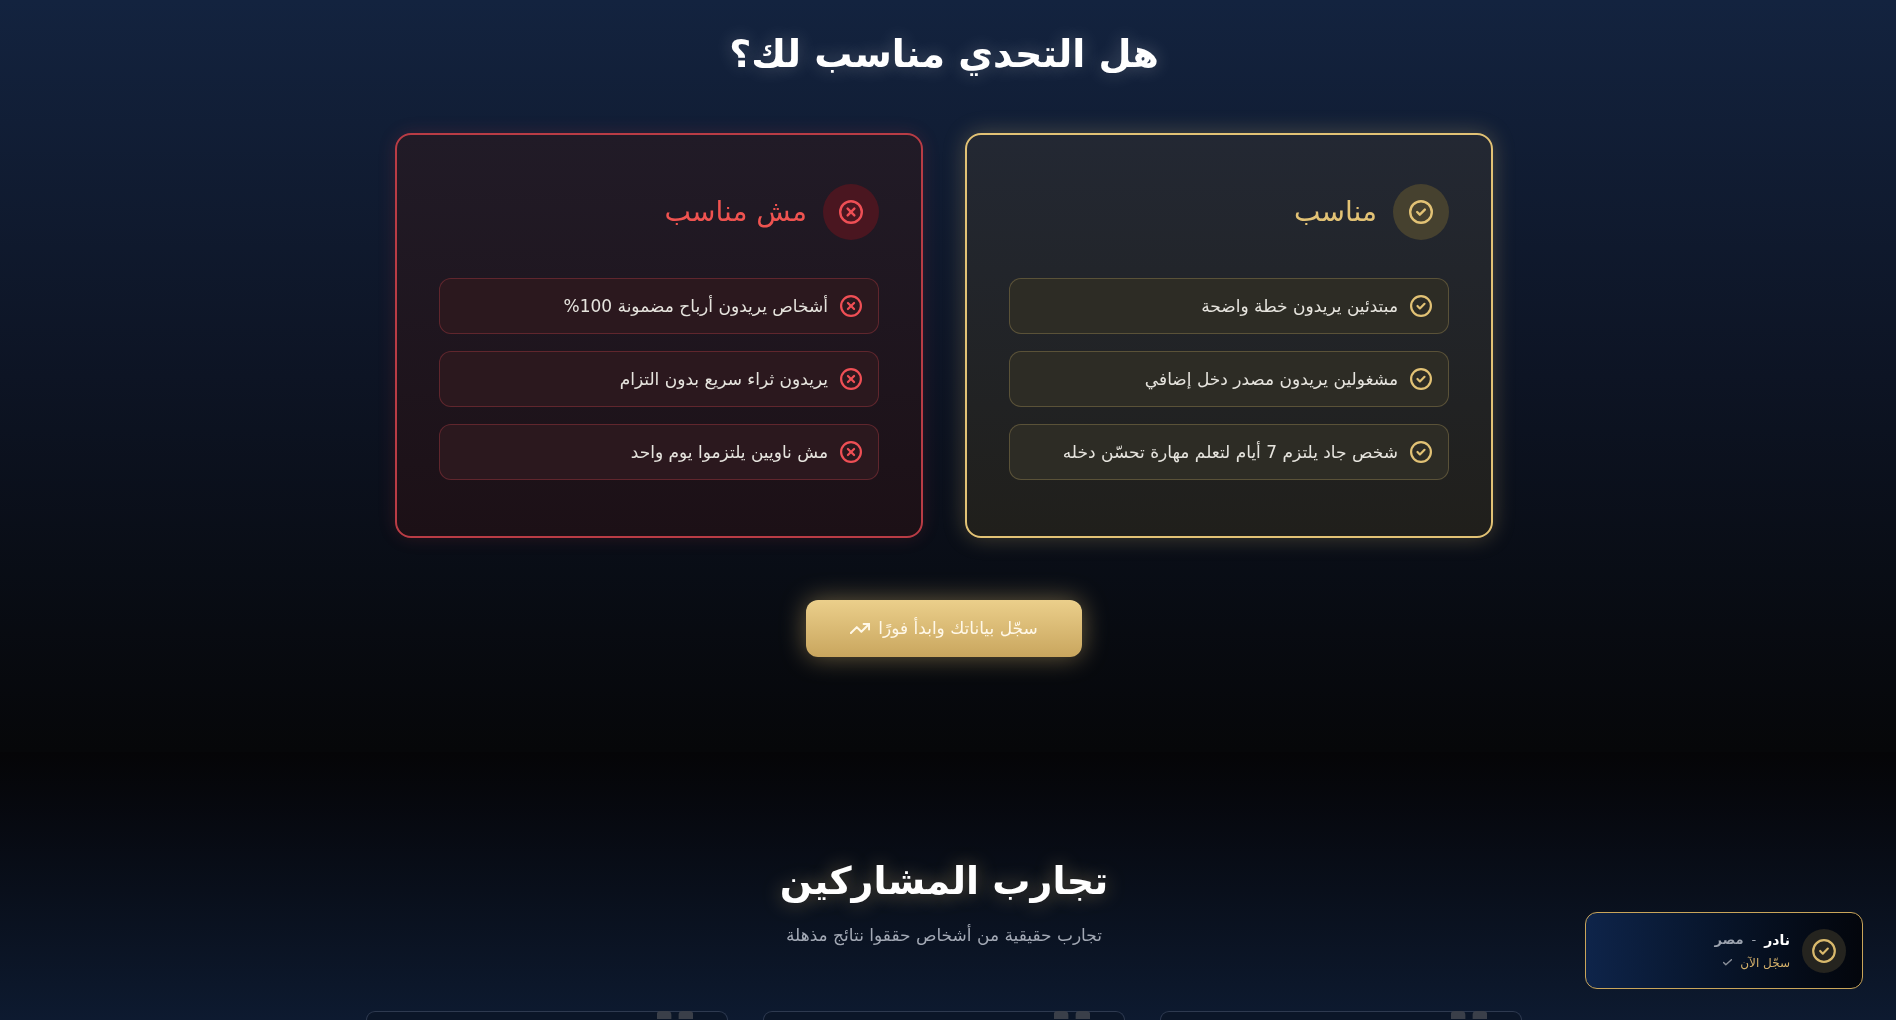  I want to click on column-heading: مش مناسب, so click(735, 212).